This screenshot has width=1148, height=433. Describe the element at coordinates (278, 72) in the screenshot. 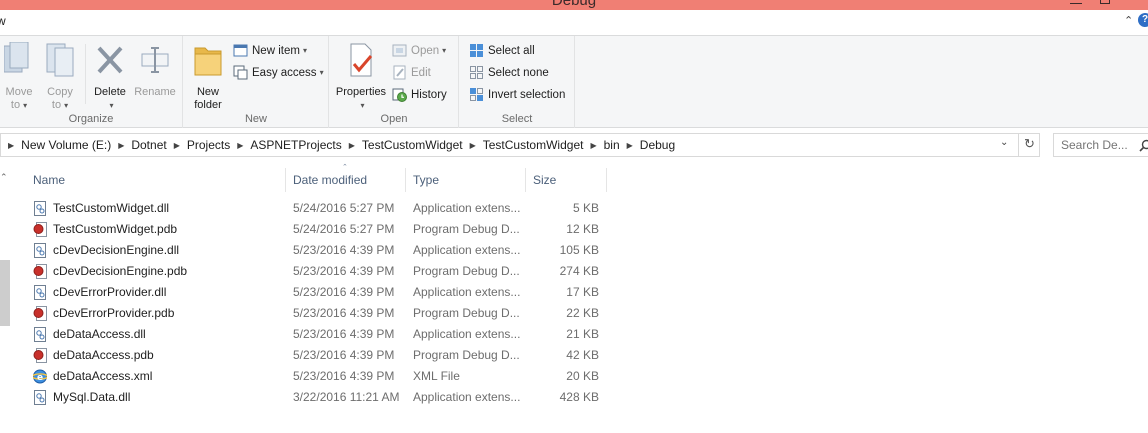

I see `easy-access-button: Easy access ▾` at that location.